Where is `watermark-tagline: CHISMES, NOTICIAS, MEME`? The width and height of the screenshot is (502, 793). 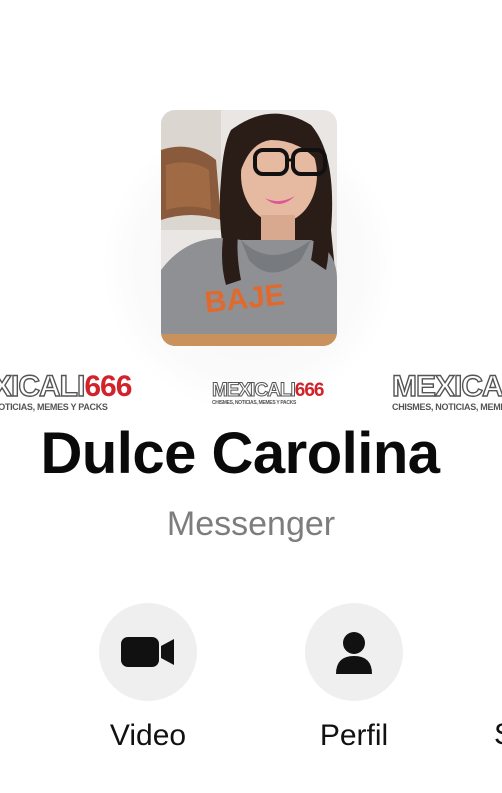 watermark-tagline: CHISMES, NOTICIAS, MEME is located at coordinates (447, 407).